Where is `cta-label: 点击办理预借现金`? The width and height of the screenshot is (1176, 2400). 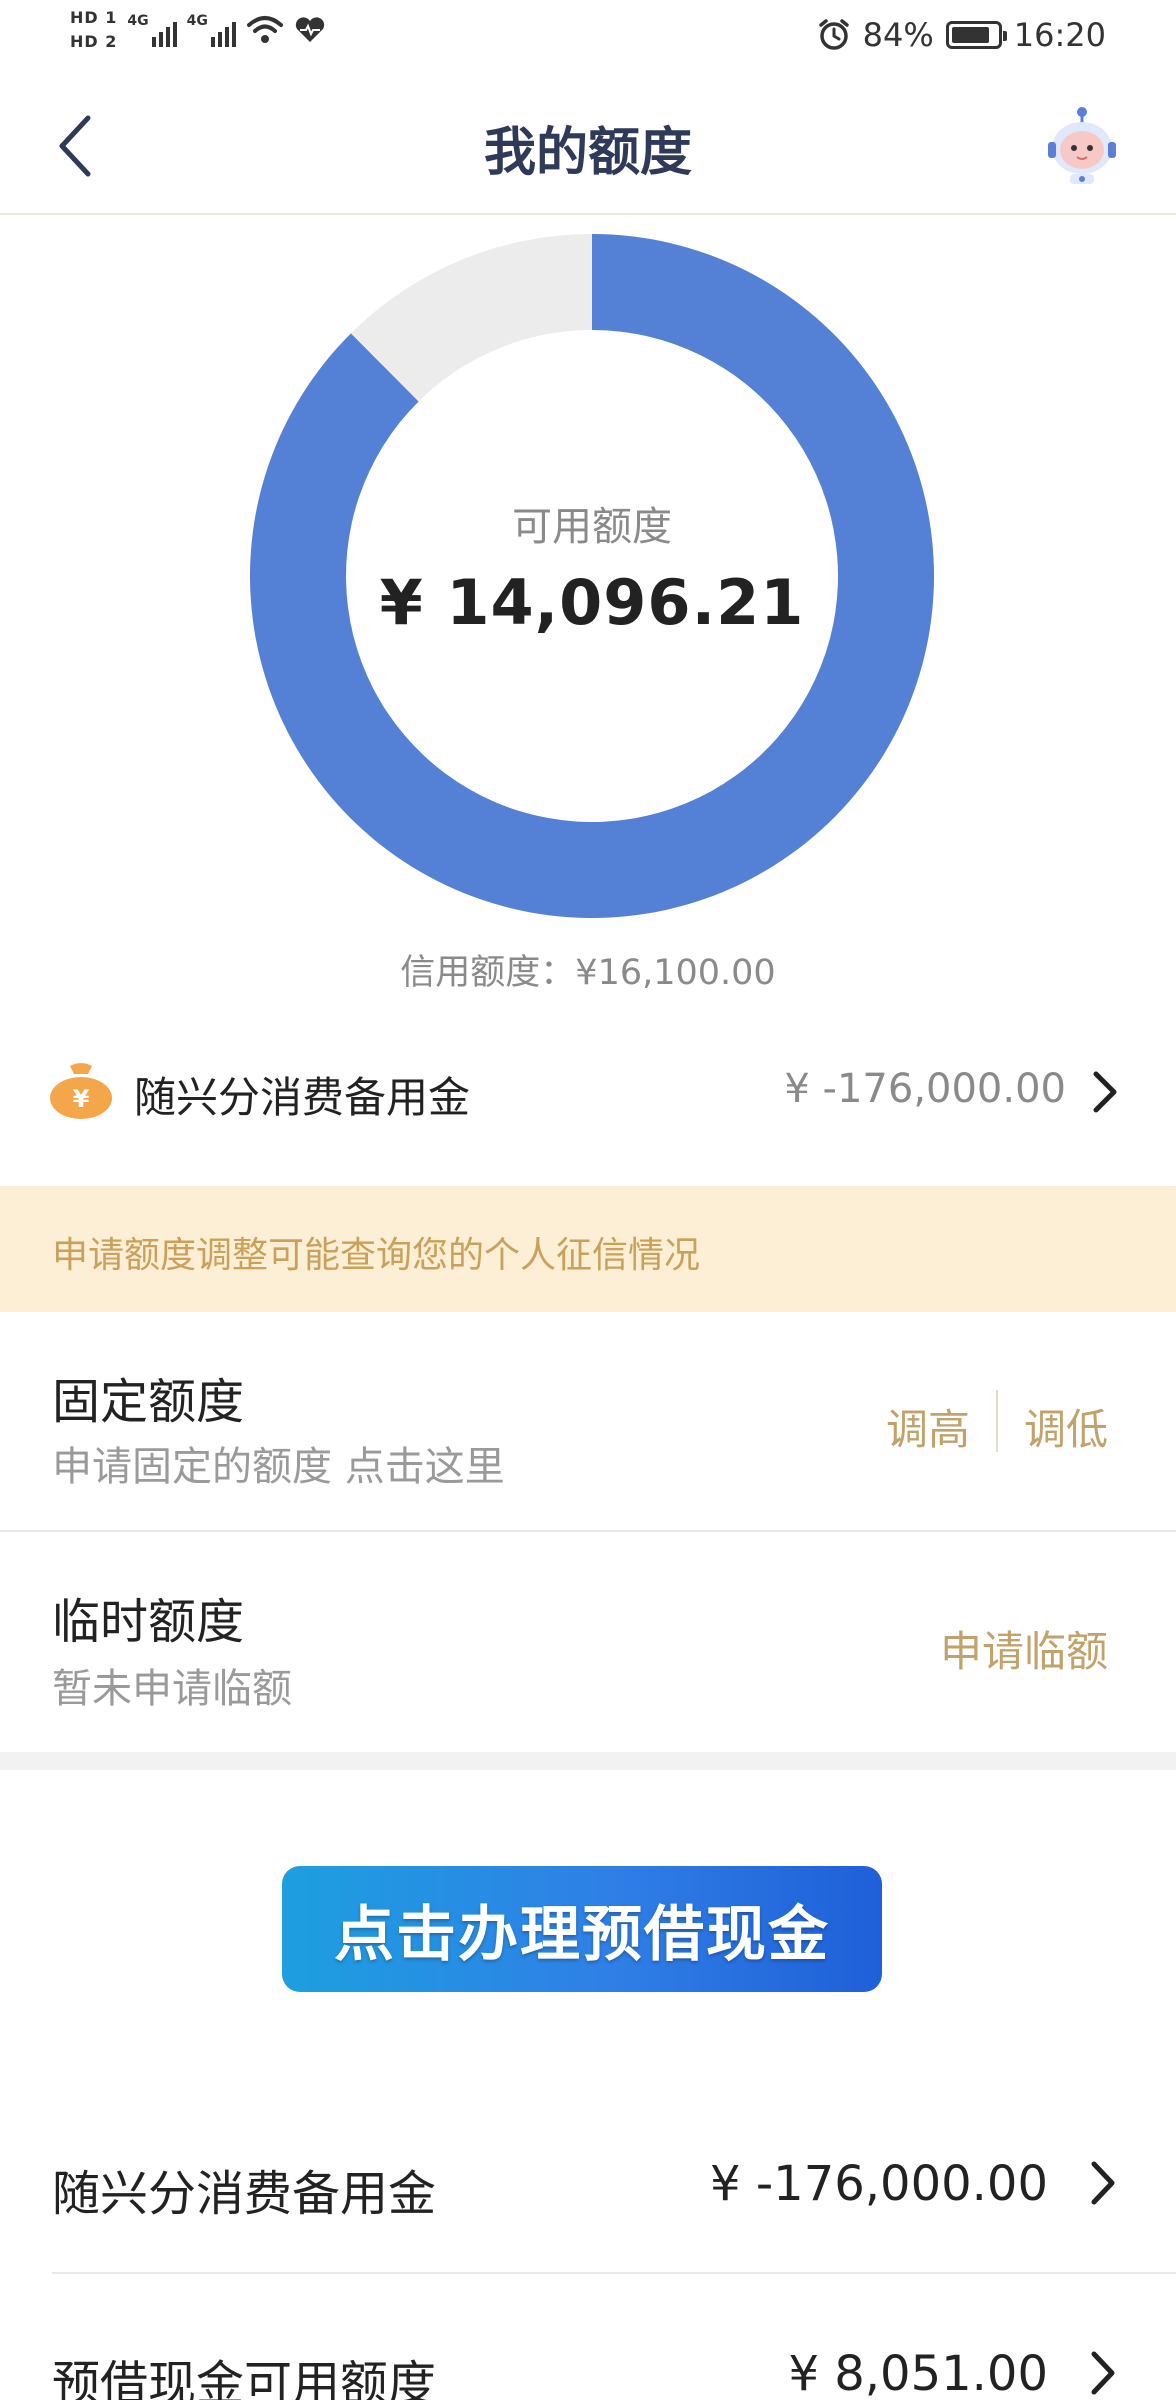
cta-label: 点击办理预借现金 is located at coordinates (582, 1934).